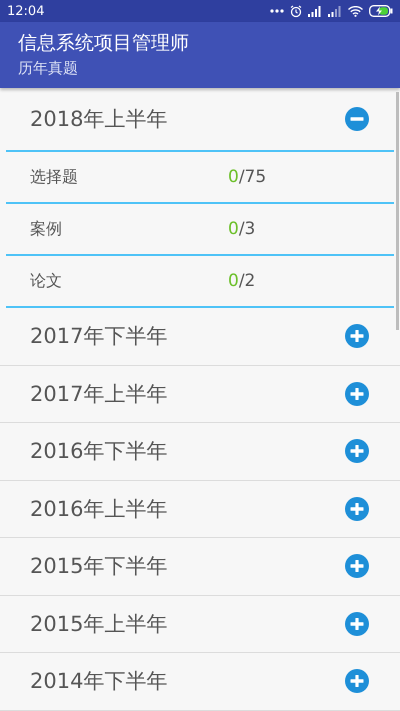  What do you see at coordinates (48, 68) in the screenshot?
I see `app-subtitle: 历年真题` at bounding box center [48, 68].